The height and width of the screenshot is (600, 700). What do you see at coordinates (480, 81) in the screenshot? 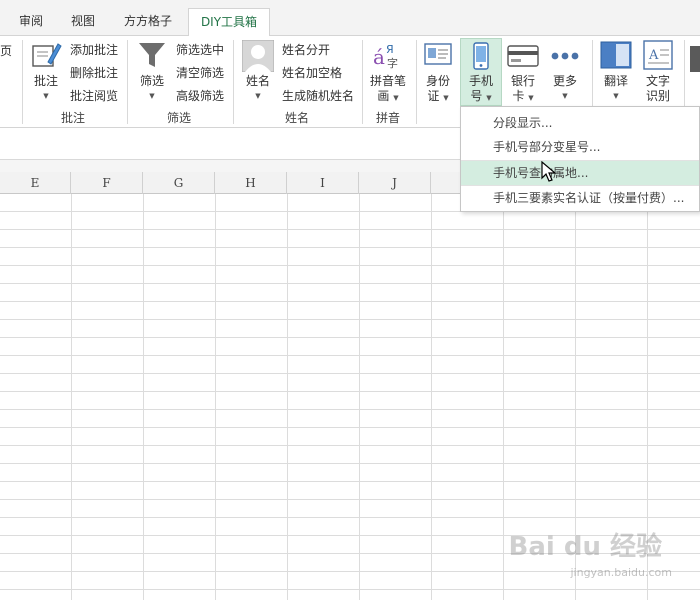
I see `phone-label-1: 手机` at bounding box center [480, 81].